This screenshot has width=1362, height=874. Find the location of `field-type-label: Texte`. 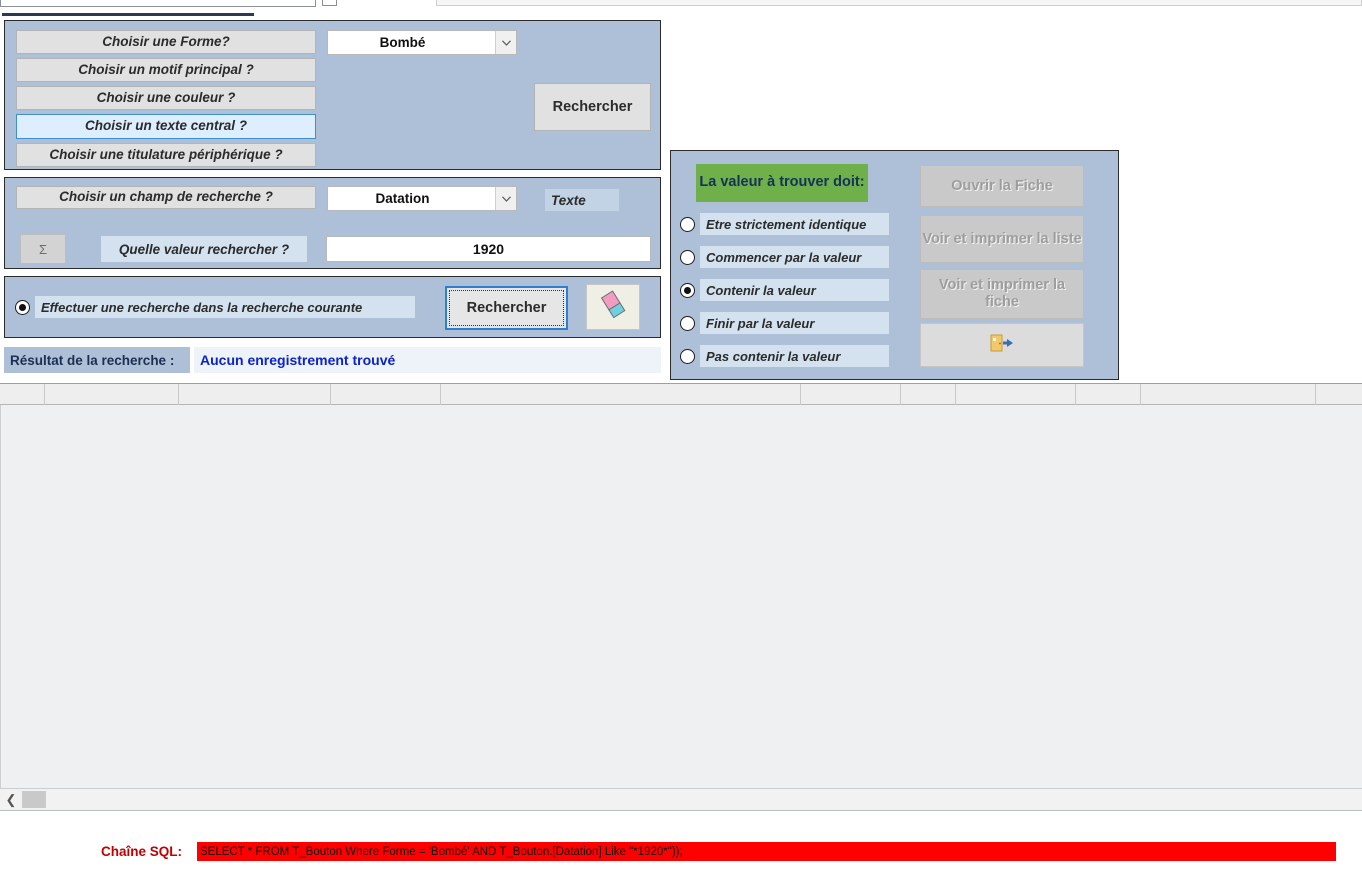

field-type-label: Texte is located at coordinates (582, 200).